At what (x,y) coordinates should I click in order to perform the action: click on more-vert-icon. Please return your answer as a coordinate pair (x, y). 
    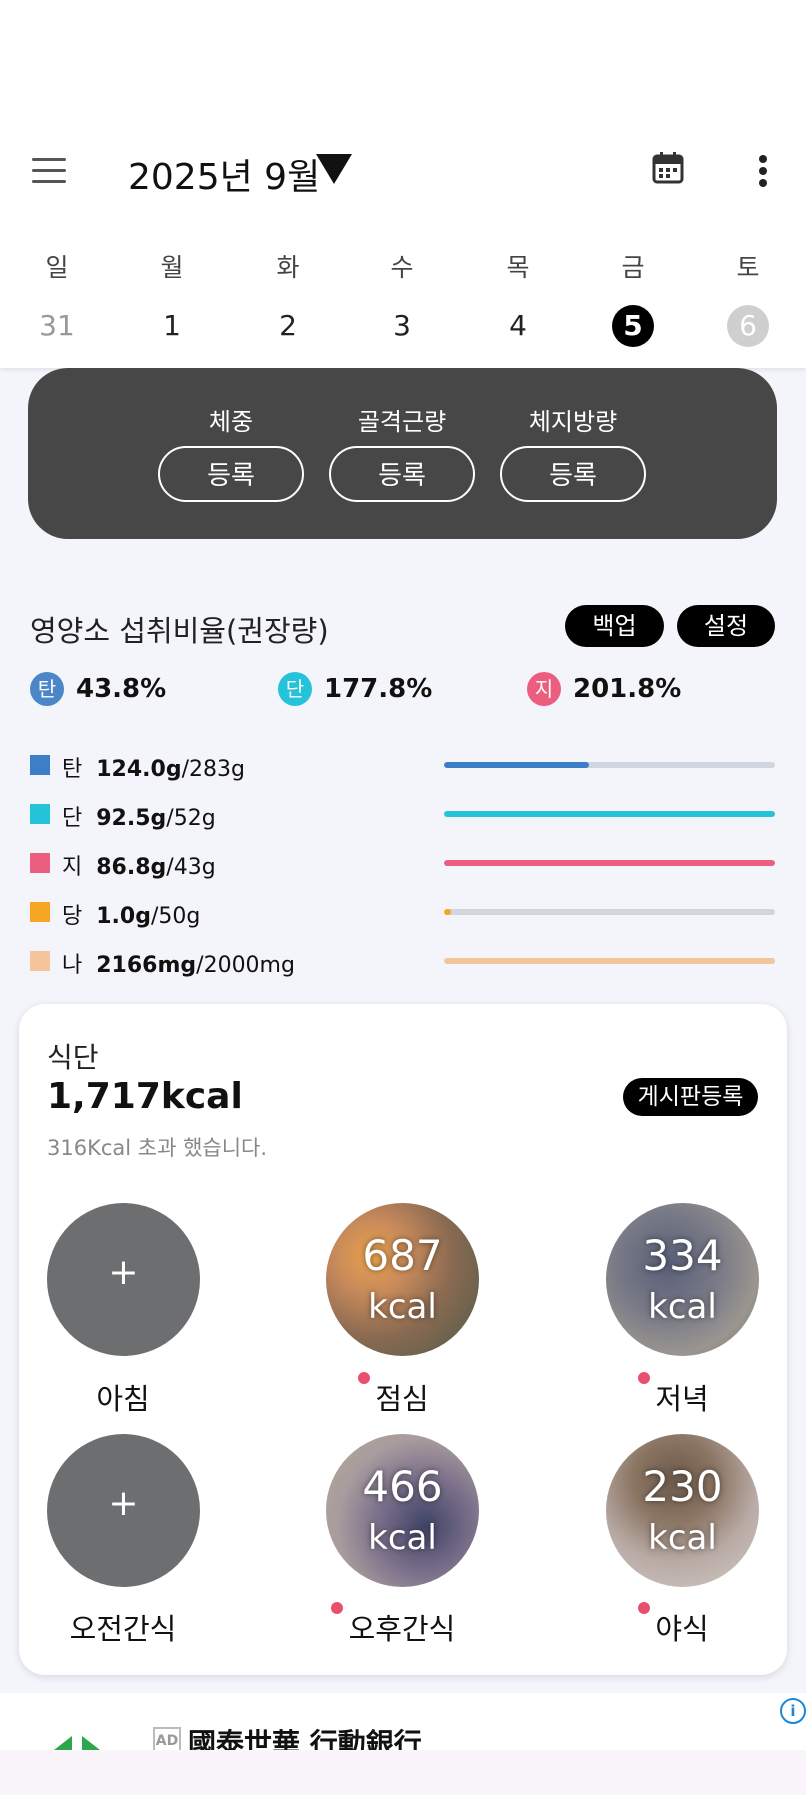
    Looking at the image, I should click on (763, 171).